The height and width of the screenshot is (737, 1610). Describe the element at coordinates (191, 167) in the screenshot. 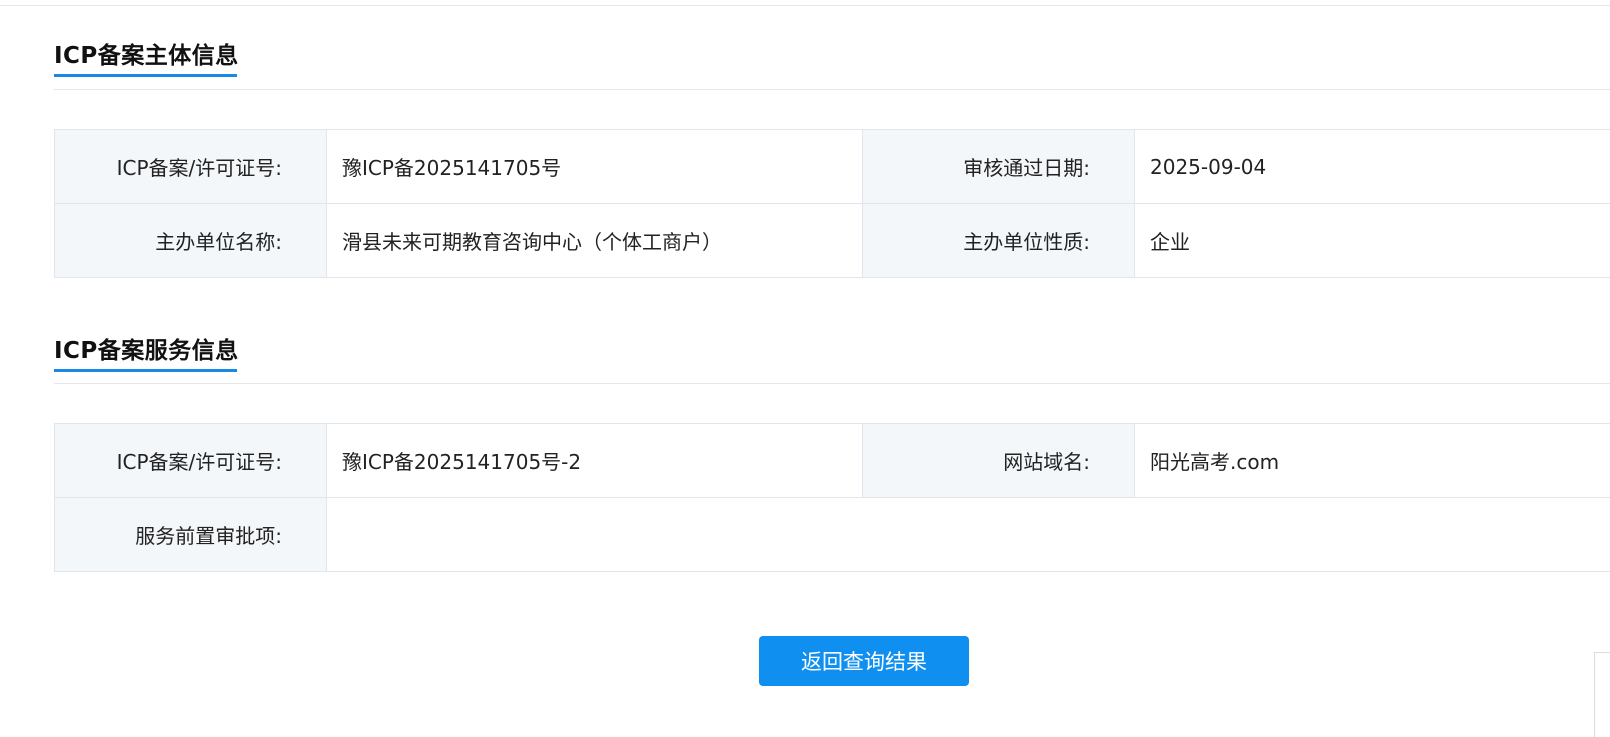

I see `icp-license-label: ICP备案/许可证号:` at that location.